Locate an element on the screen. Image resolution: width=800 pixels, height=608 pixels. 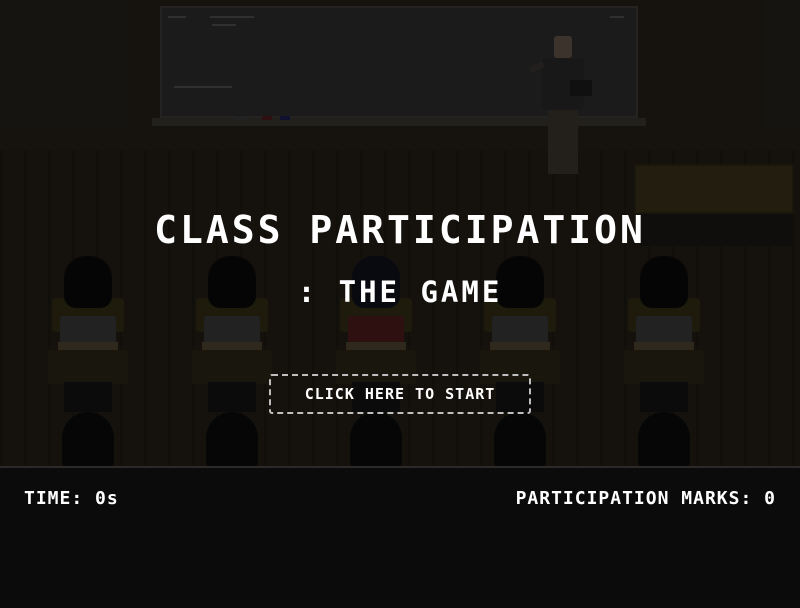
time-value: 0s is located at coordinates (107, 498).